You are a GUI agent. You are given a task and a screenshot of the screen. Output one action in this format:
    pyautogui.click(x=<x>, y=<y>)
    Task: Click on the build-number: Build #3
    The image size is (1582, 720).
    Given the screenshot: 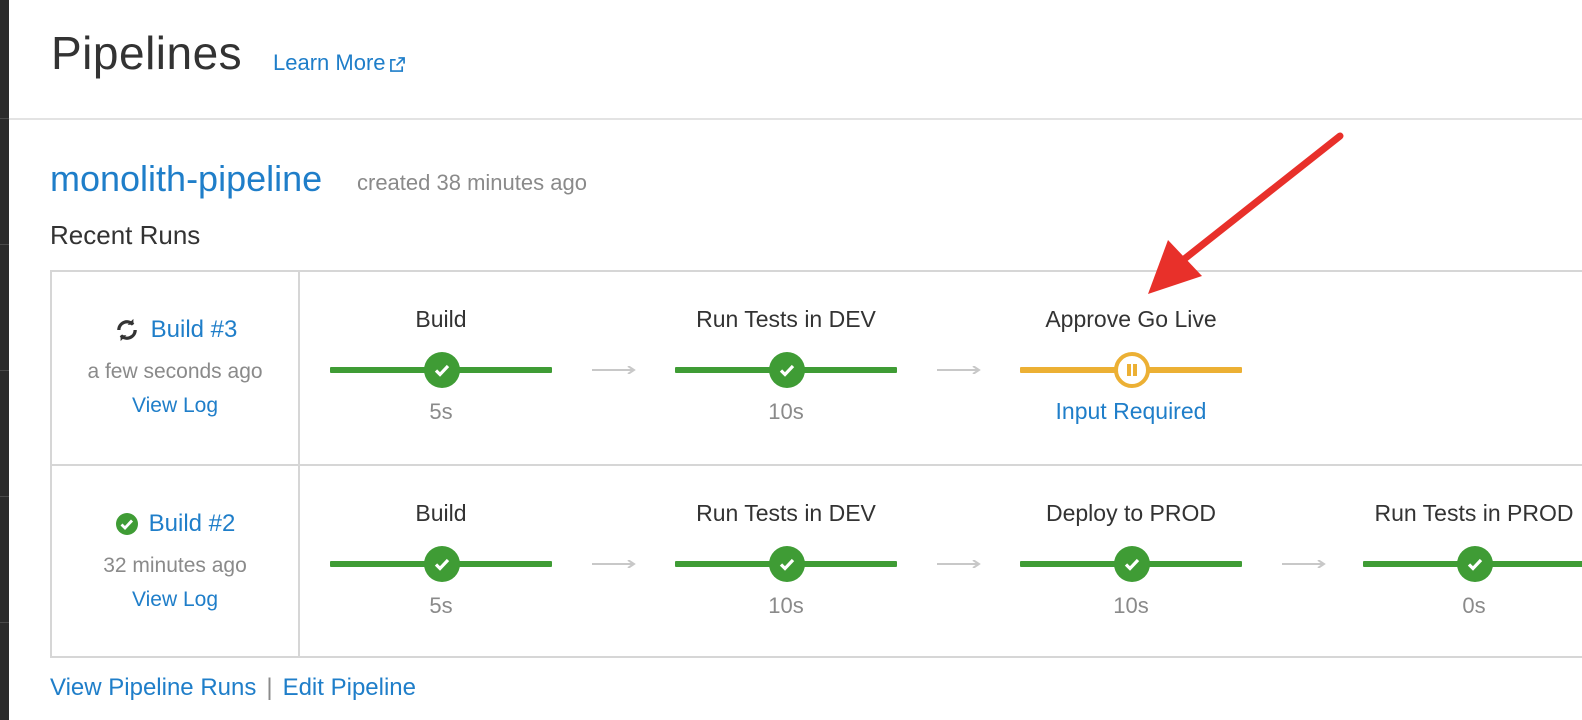 What is the action you would take?
    pyautogui.click(x=194, y=329)
    